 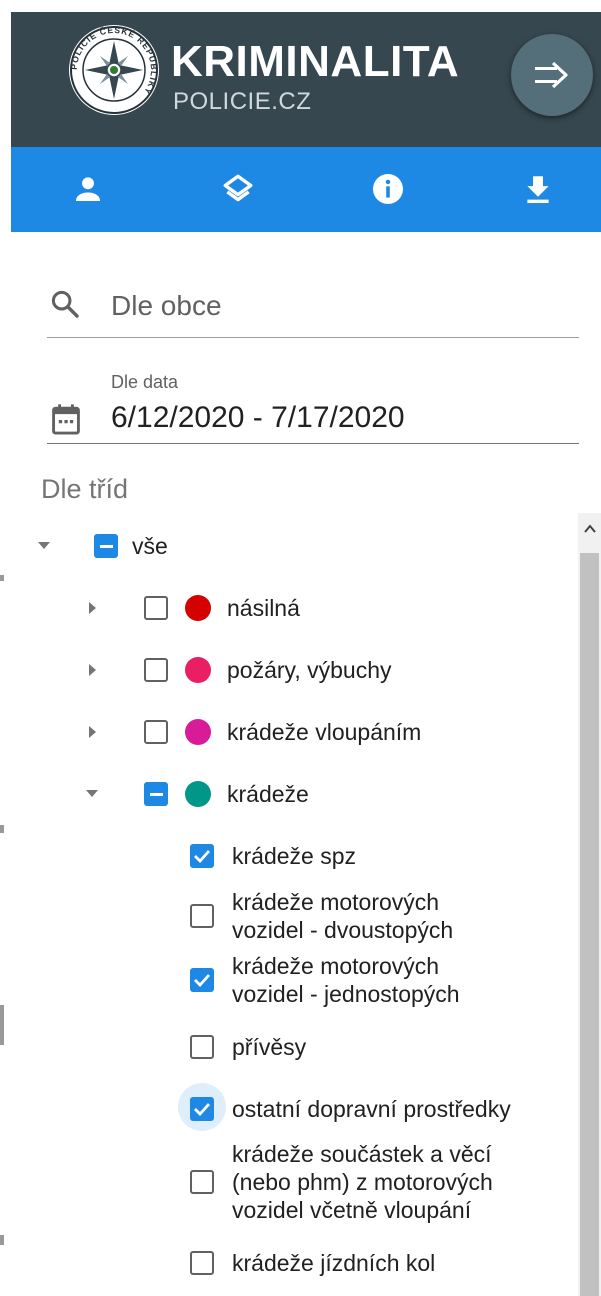 What do you see at coordinates (346, 994) in the screenshot?
I see `tree-label-subcategory-line: vozidel - jednostopých` at bounding box center [346, 994].